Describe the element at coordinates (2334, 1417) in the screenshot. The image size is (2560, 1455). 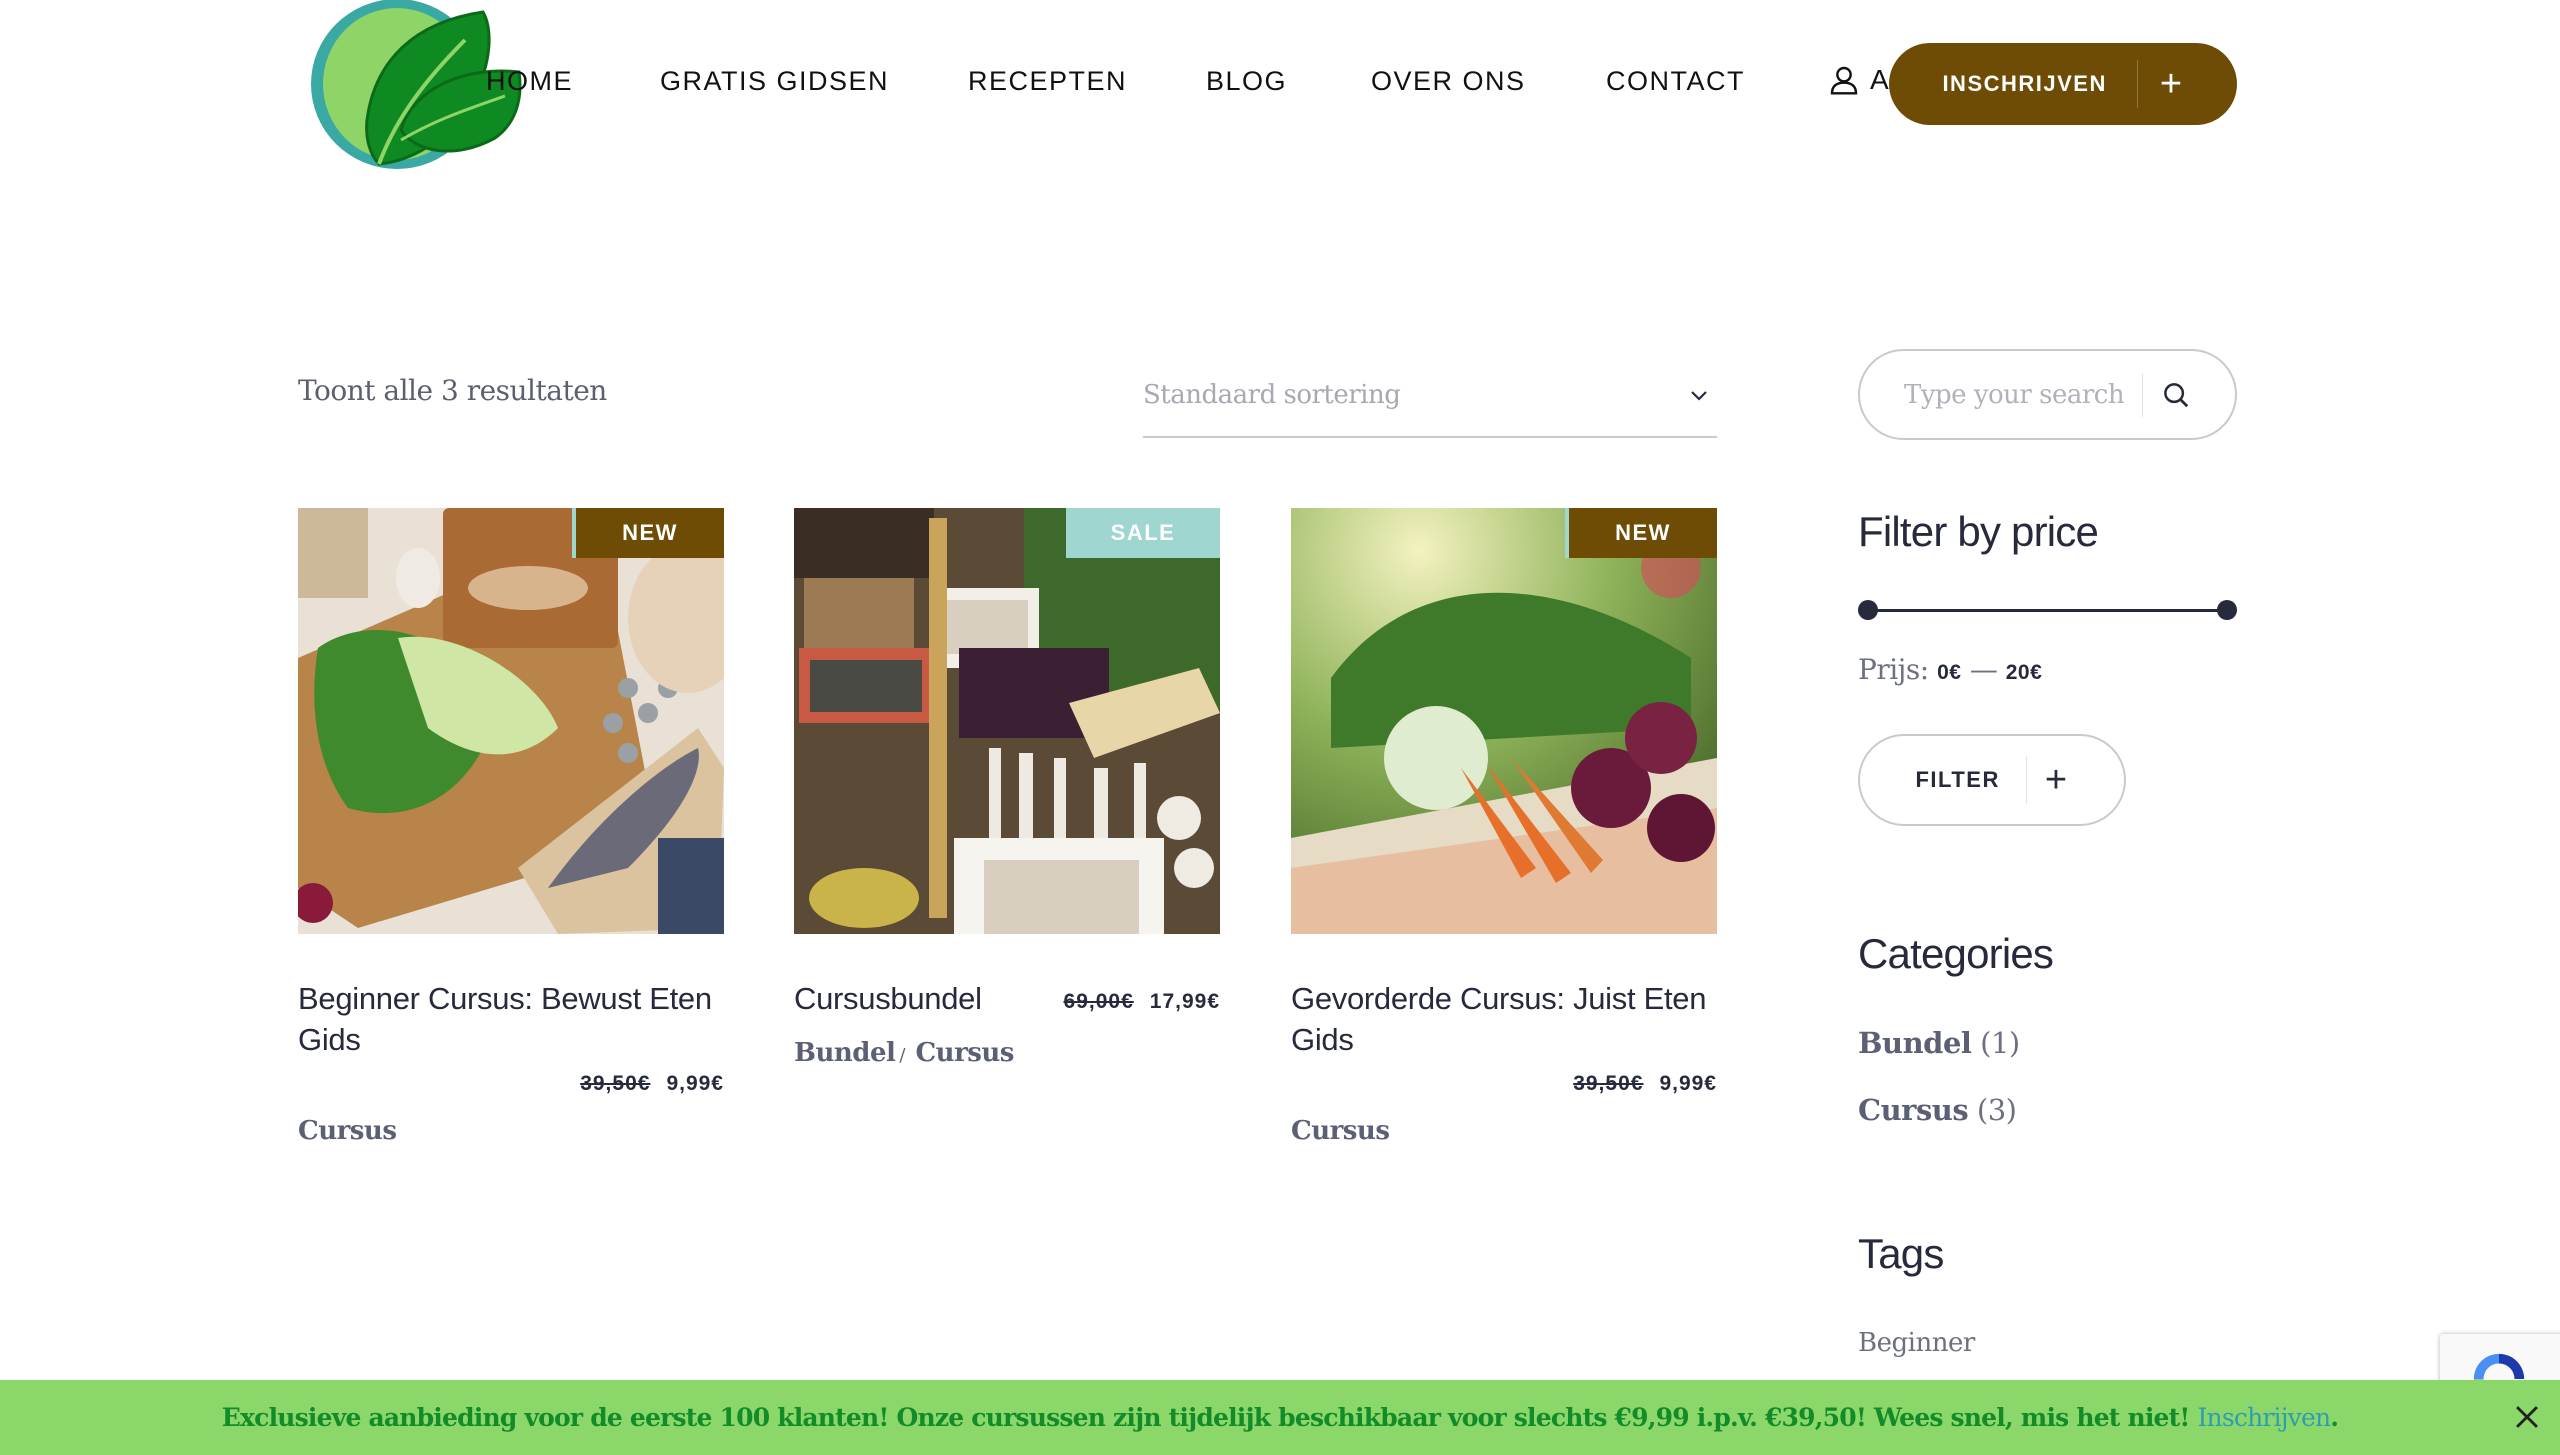
I see `banner-suffix: .` at that location.